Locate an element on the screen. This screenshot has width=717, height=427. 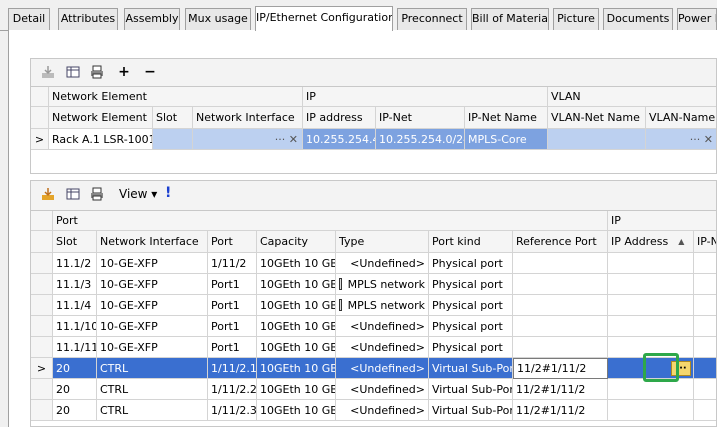
view-menu: View ▾ is located at coordinates (138, 194).